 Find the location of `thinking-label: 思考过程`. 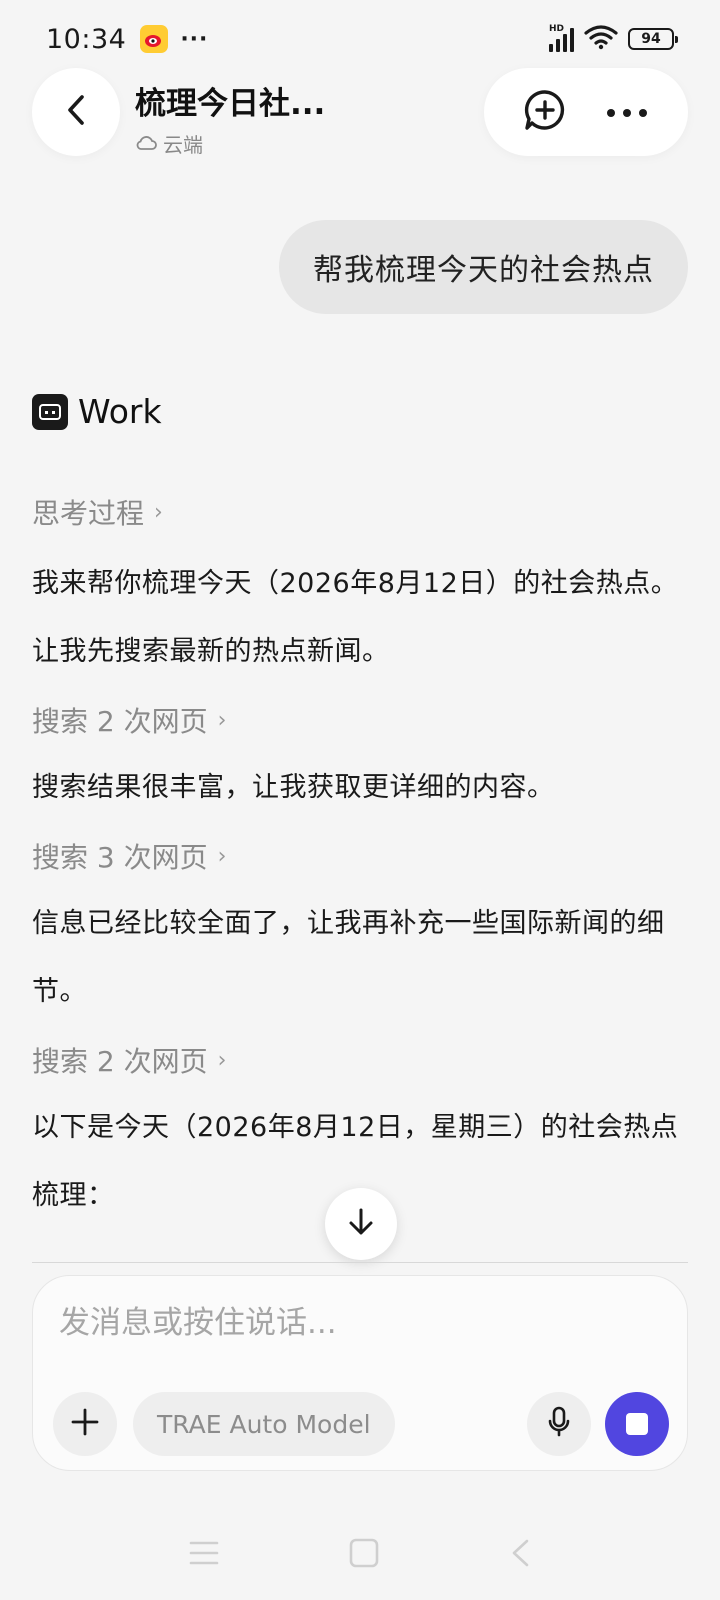

thinking-label: 思考过程 is located at coordinates (88, 513).